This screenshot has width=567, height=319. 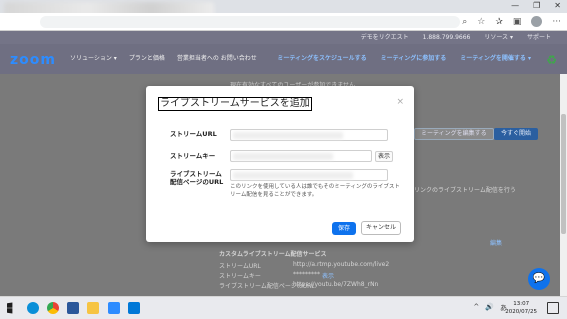 I want to click on page-scrollbar, so click(x=563, y=185).